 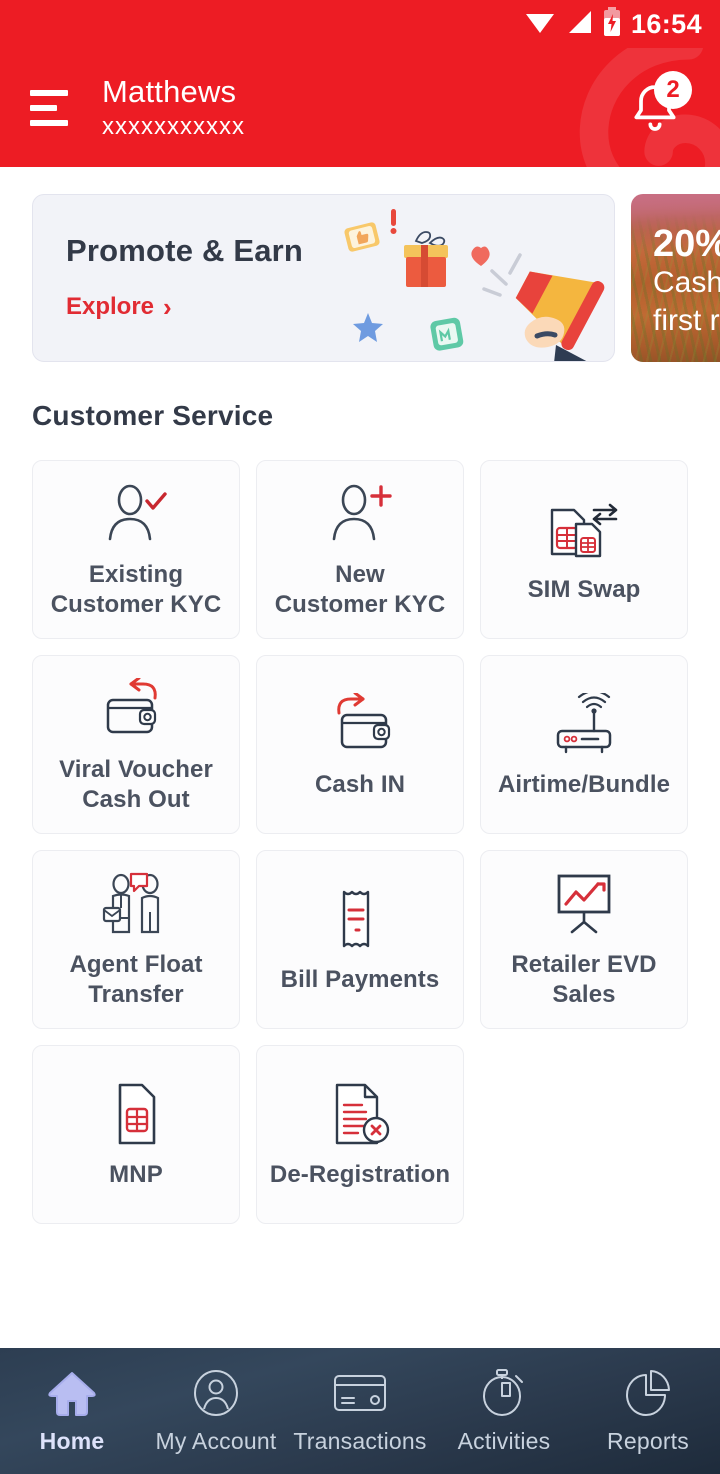 I want to click on service-label: New Customer KYC, so click(x=360, y=589).